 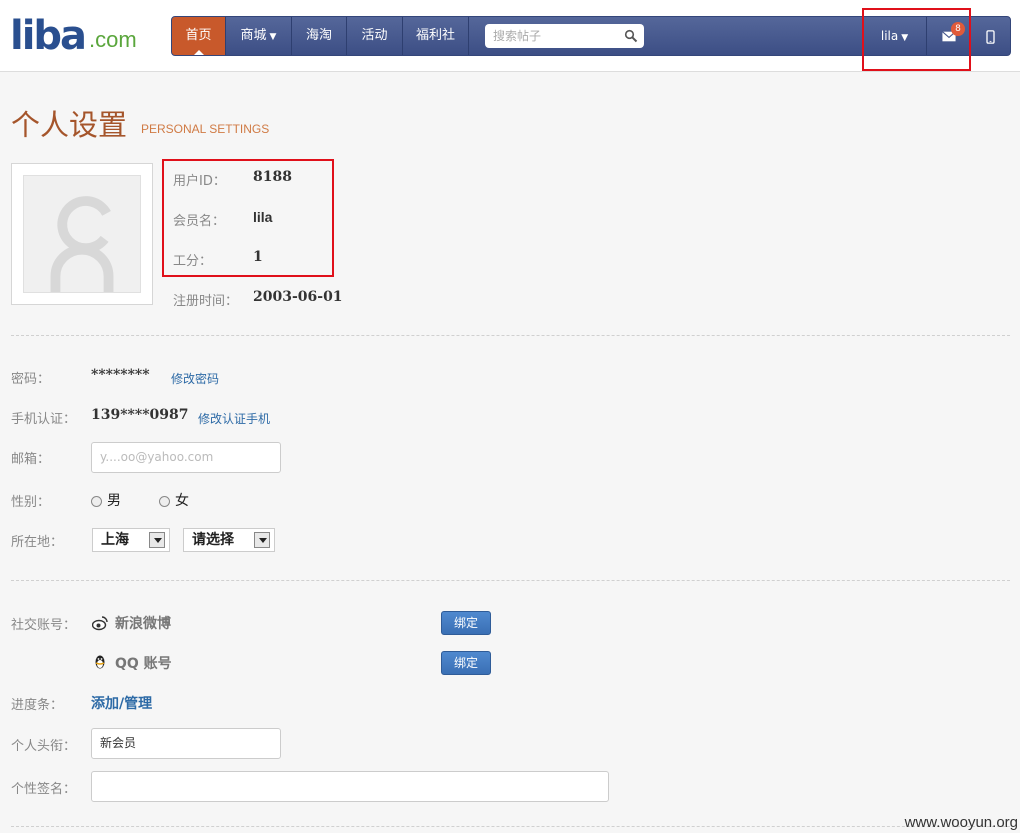 I want to click on messages-button: 8, so click(x=948, y=36).